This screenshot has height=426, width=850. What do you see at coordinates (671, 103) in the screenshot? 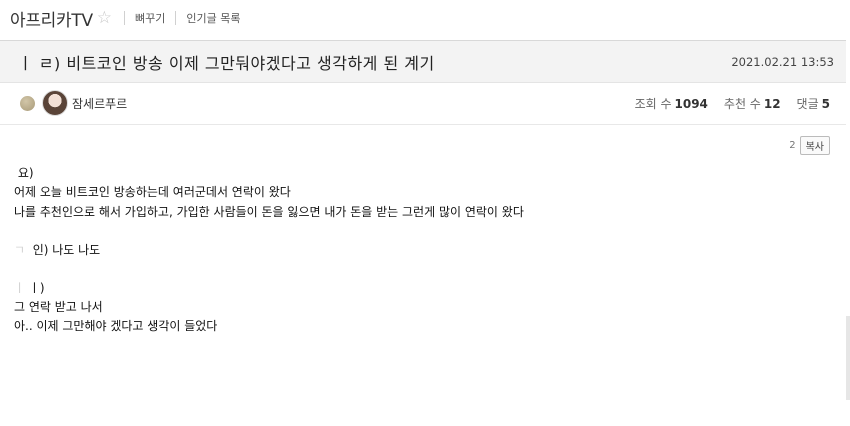
I see `views-stat: 조회 수 1094` at bounding box center [671, 103].